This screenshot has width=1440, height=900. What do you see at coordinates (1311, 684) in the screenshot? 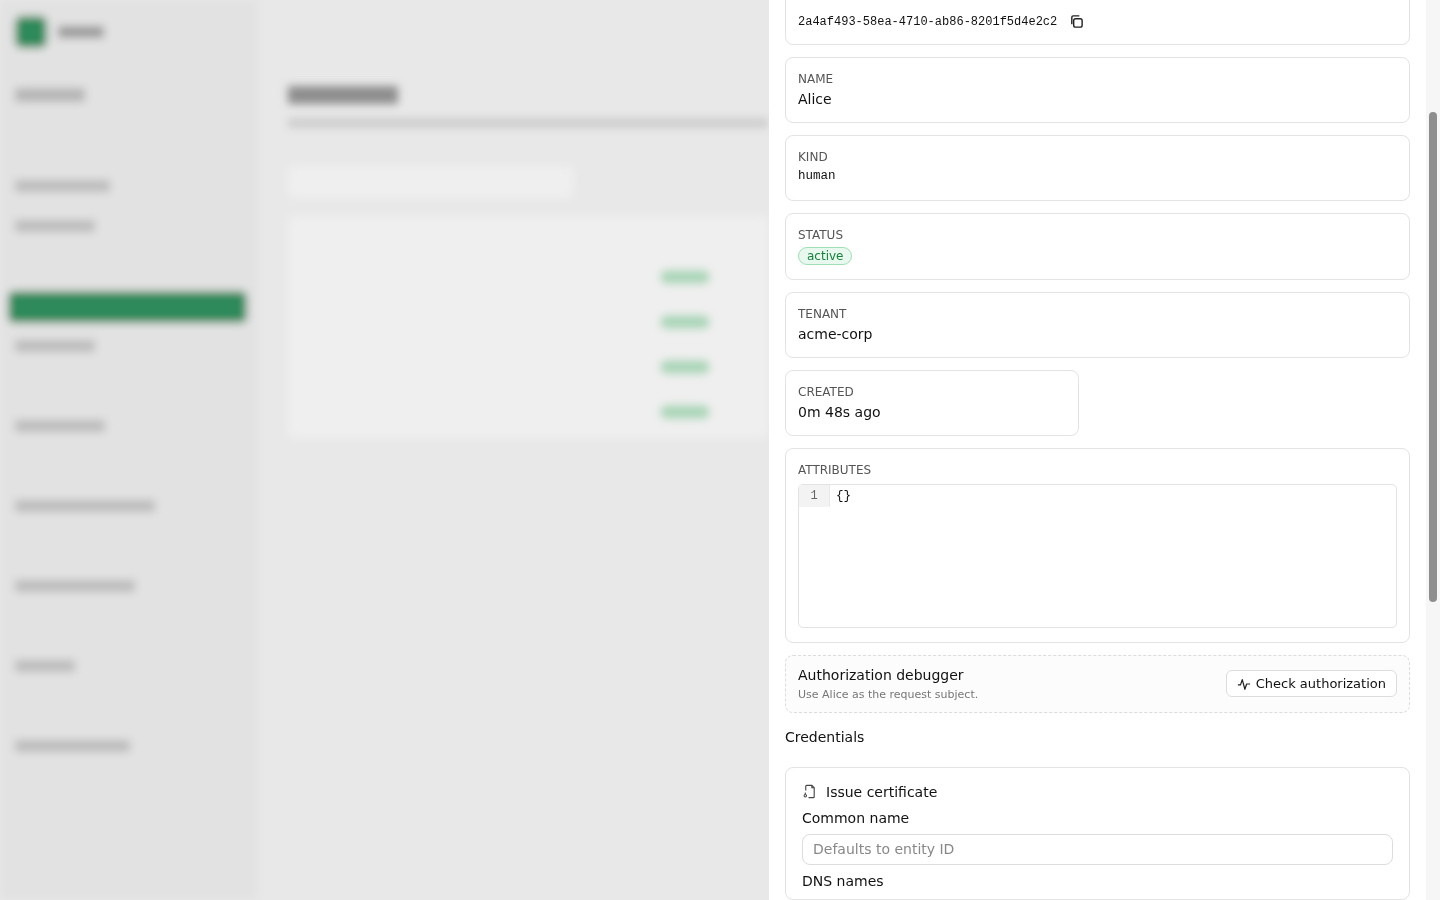
I see `check-authorization-button: Check authorization` at bounding box center [1311, 684].